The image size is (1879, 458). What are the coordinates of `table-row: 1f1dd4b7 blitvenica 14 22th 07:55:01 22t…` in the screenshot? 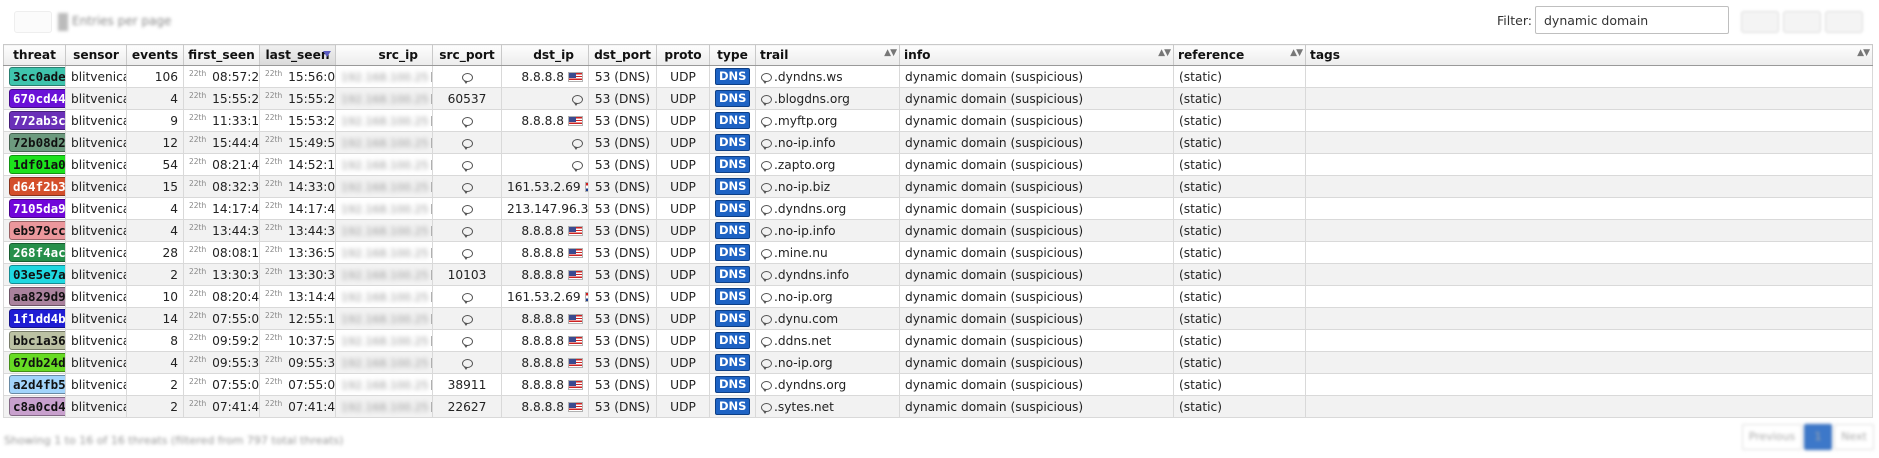 It's located at (938, 318).